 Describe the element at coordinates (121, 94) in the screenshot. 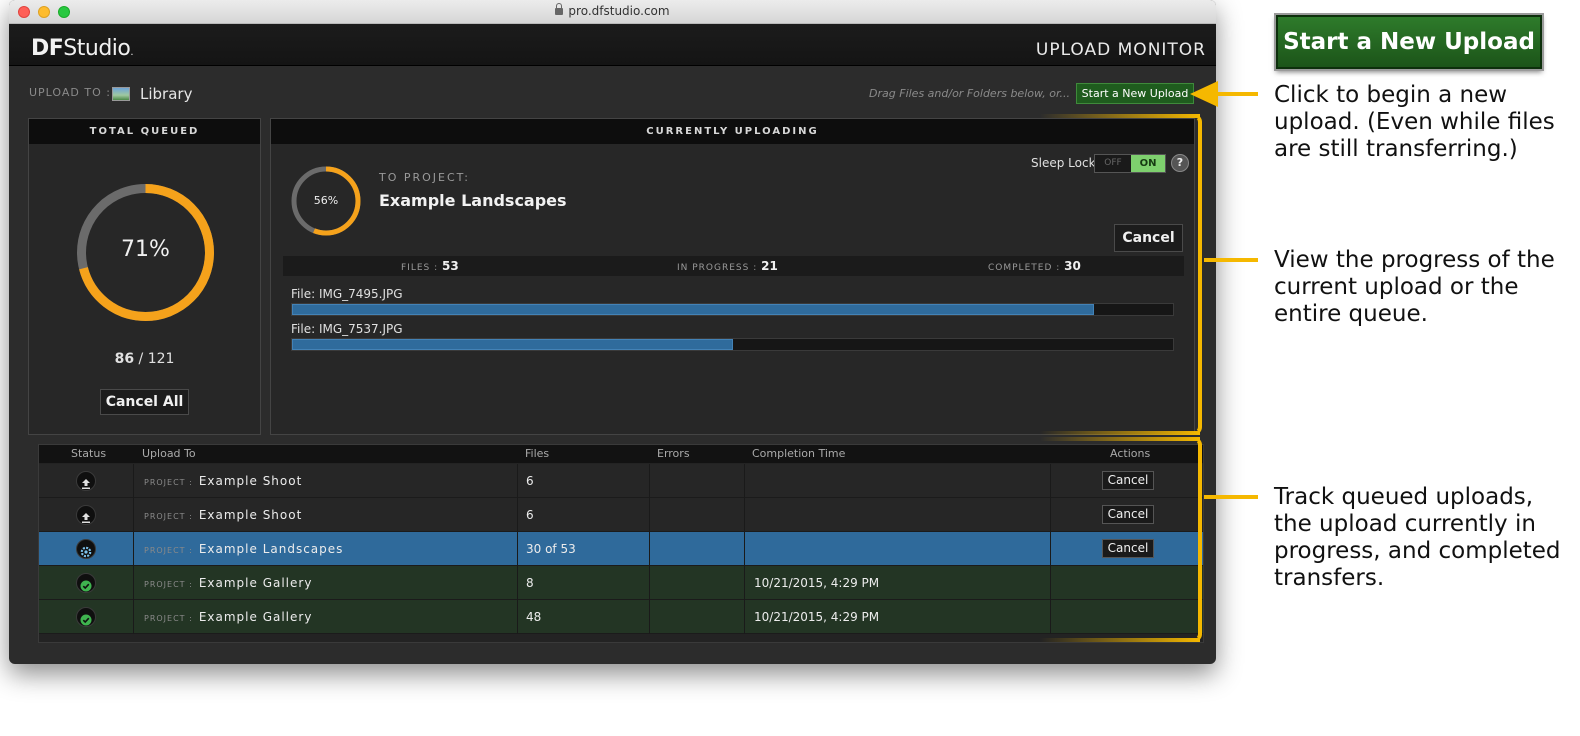

I see `image-icon` at that location.